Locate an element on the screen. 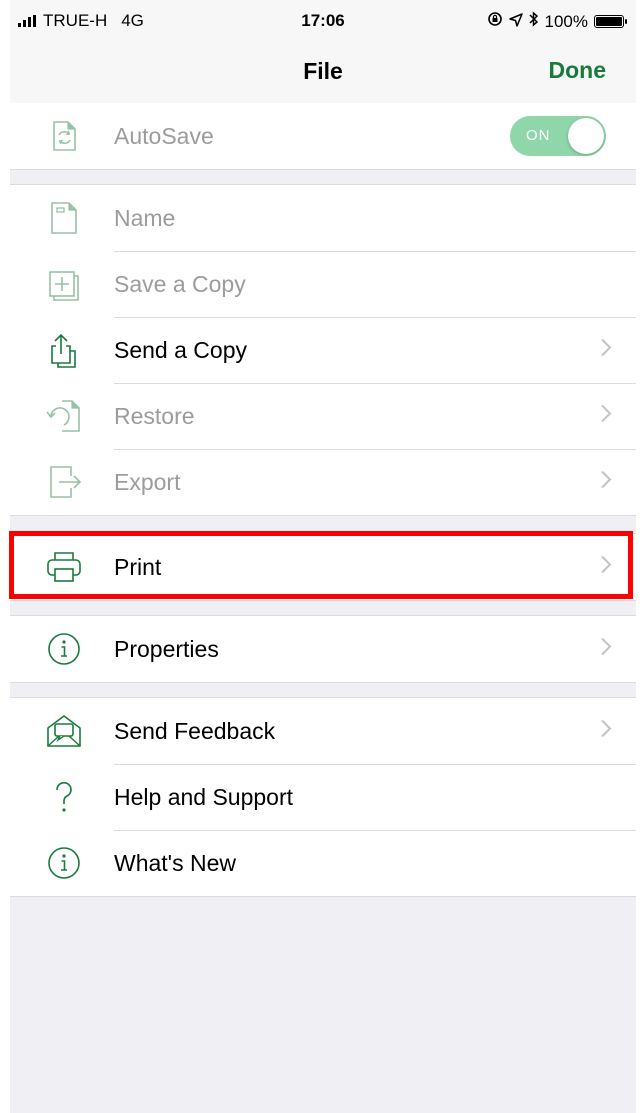  battery-percent: 100% is located at coordinates (566, 21).